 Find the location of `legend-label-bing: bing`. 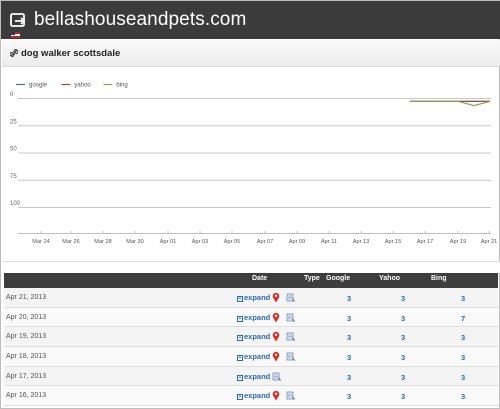

legend-label-bing: bing is located at coordinates (121, 86).